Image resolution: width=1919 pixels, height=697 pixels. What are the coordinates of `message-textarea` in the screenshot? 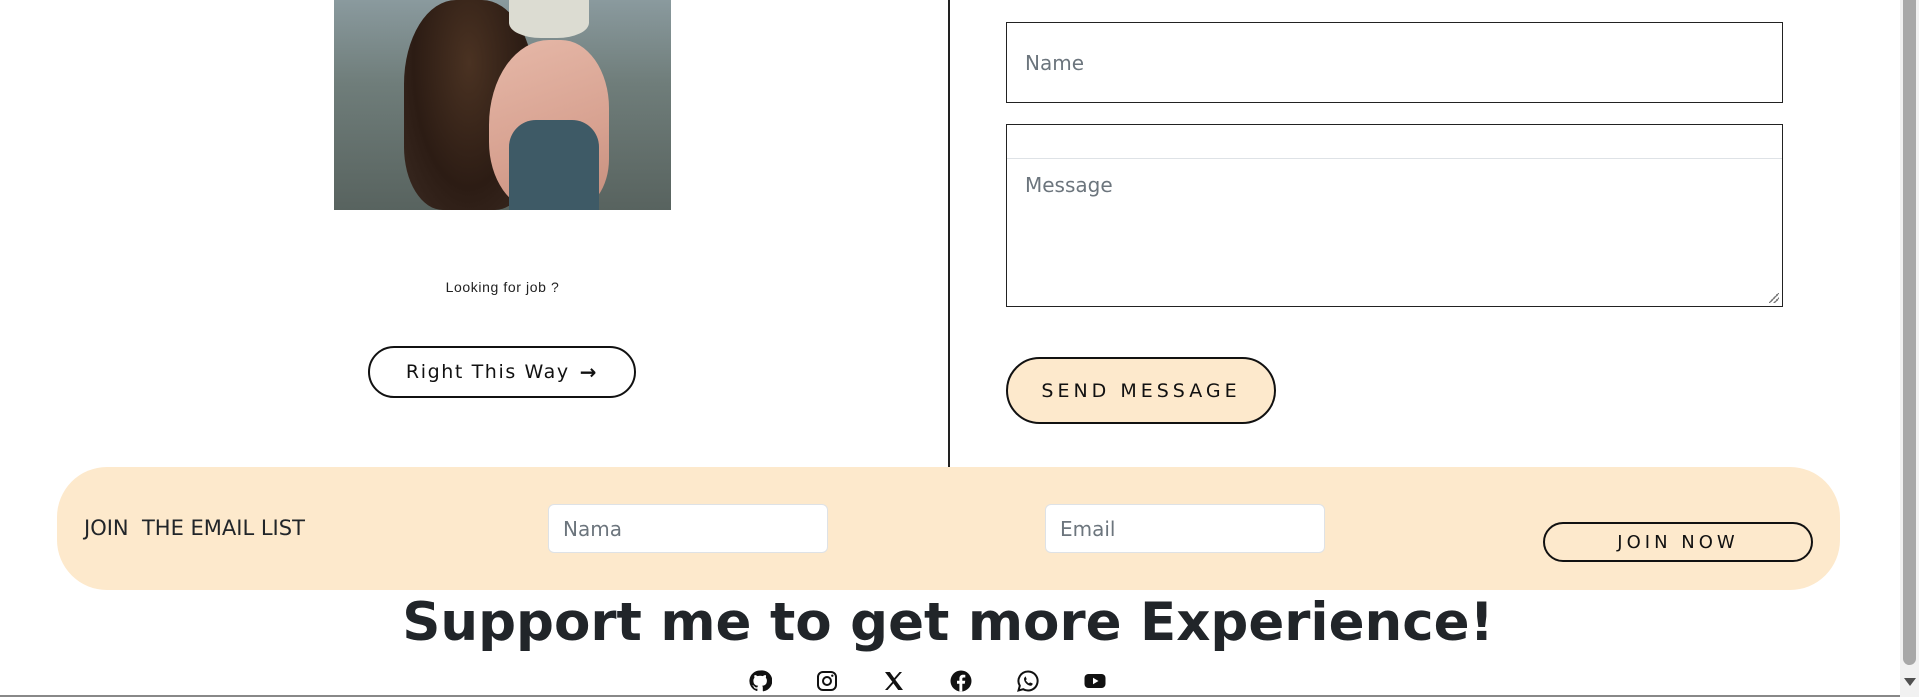 It's located at (1394, 232).